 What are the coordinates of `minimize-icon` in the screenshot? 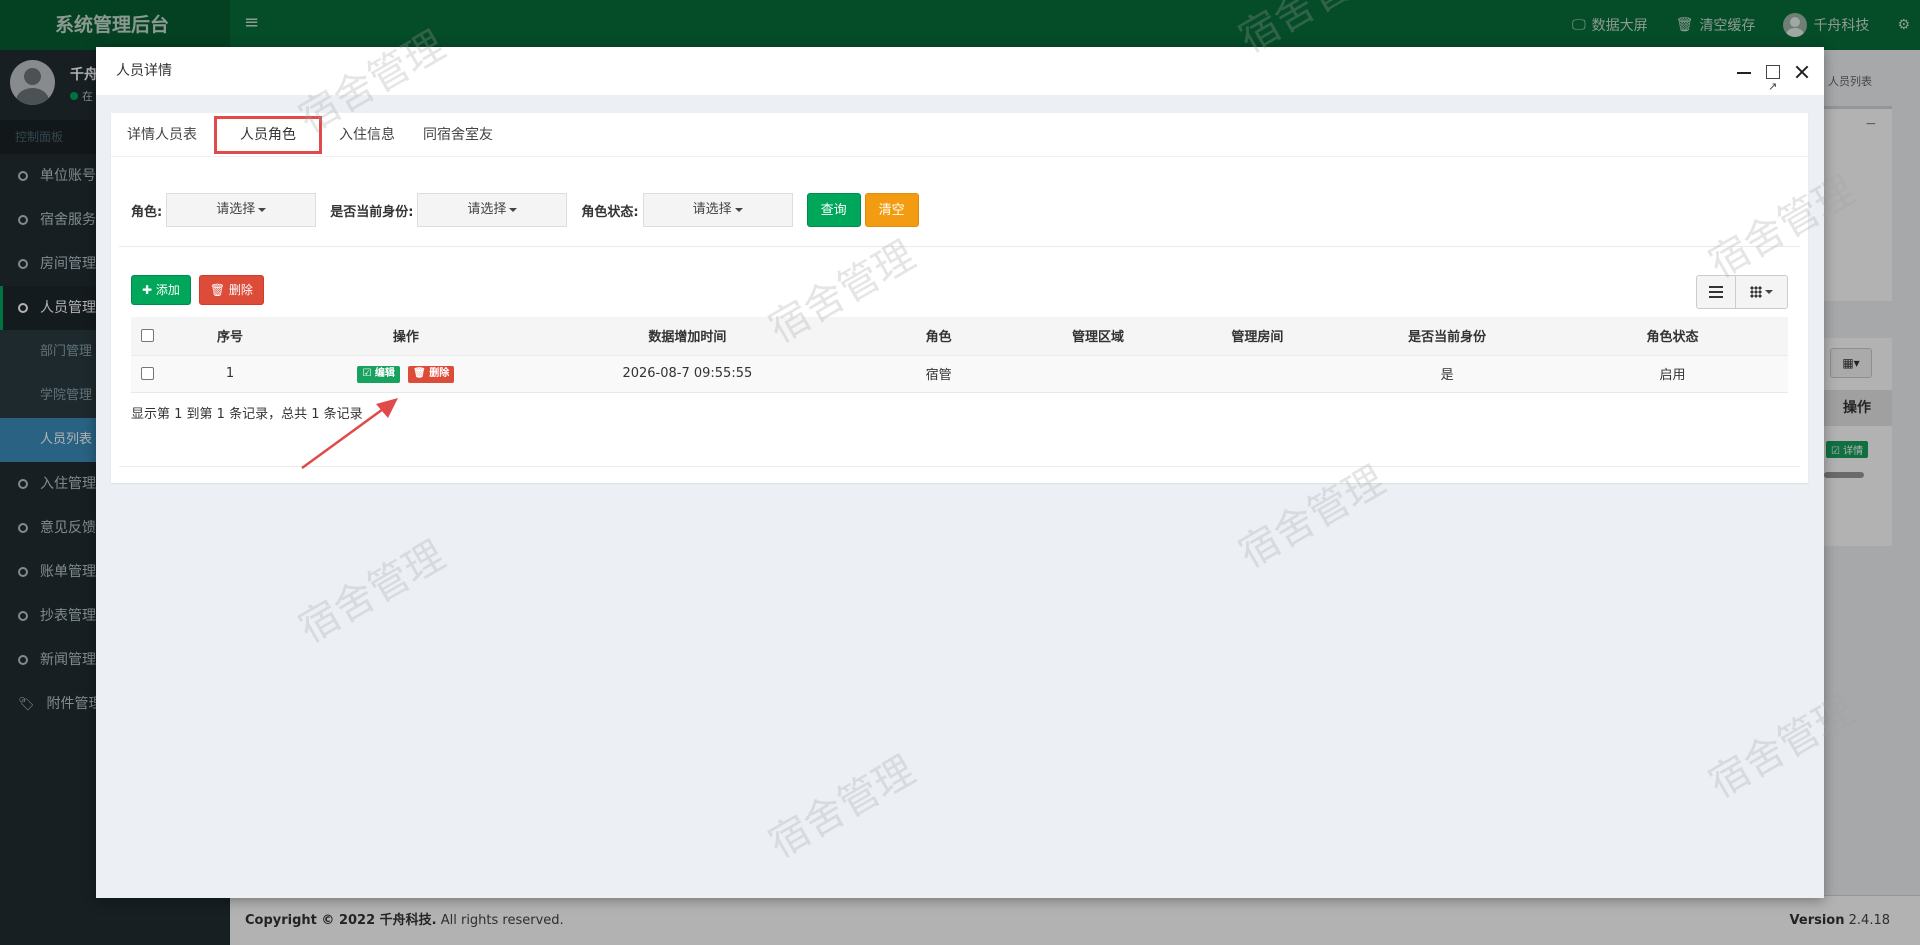 It's located at (1744, 72).